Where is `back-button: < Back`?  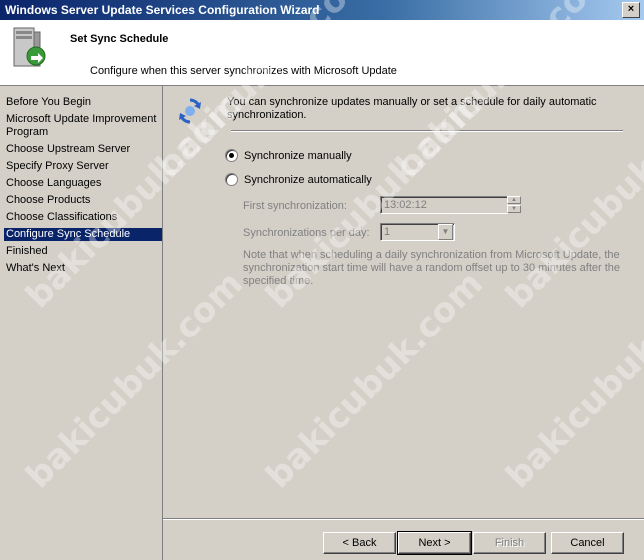 back-button: < Back is located at coordinates (359, 543).